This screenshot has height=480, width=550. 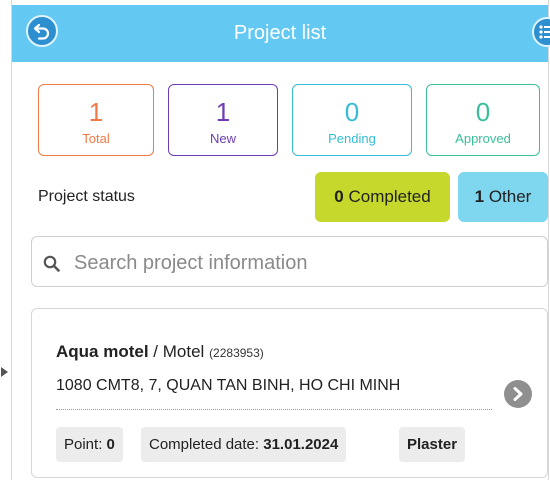 What do you see at coordinates (83, 444) in the screenshot?
I see `point-label: Point:` at bounding box center [83, 444].